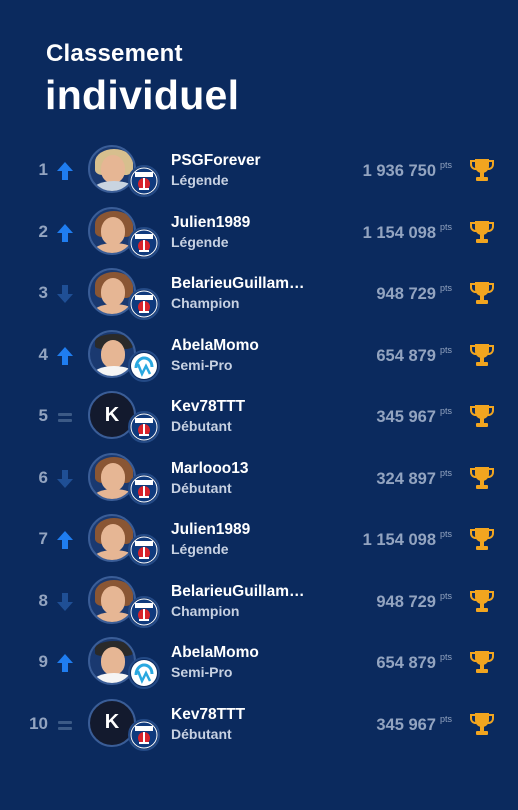 This screenshot has height=810, width=518. Describe the element at coordinates (43, 169) in the screenshot. I see `rank-number: 1` at that location.